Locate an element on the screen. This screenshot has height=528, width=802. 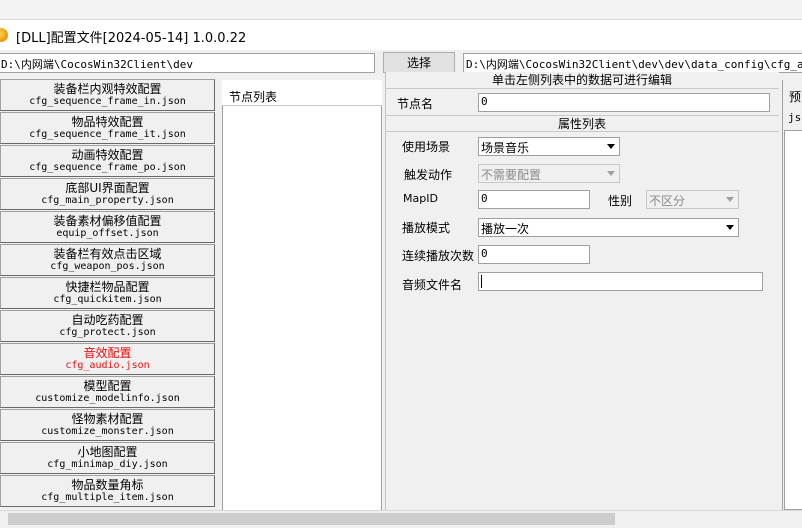
window-title: [DLL]配置文件[2024-05-14] 1.0.0.22 is located at coordinates (131, 38).